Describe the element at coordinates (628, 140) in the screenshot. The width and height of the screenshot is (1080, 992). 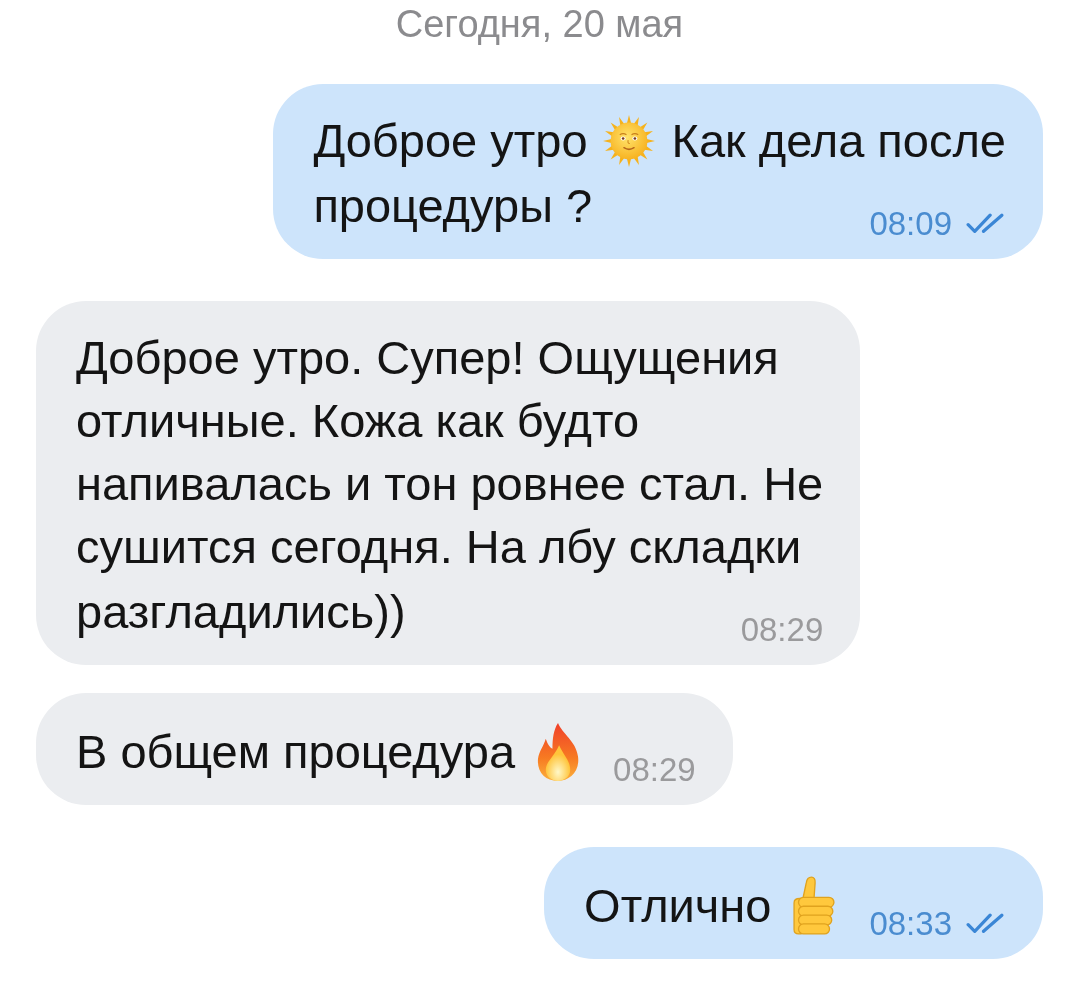
I see `sun-face-icon` at that location.